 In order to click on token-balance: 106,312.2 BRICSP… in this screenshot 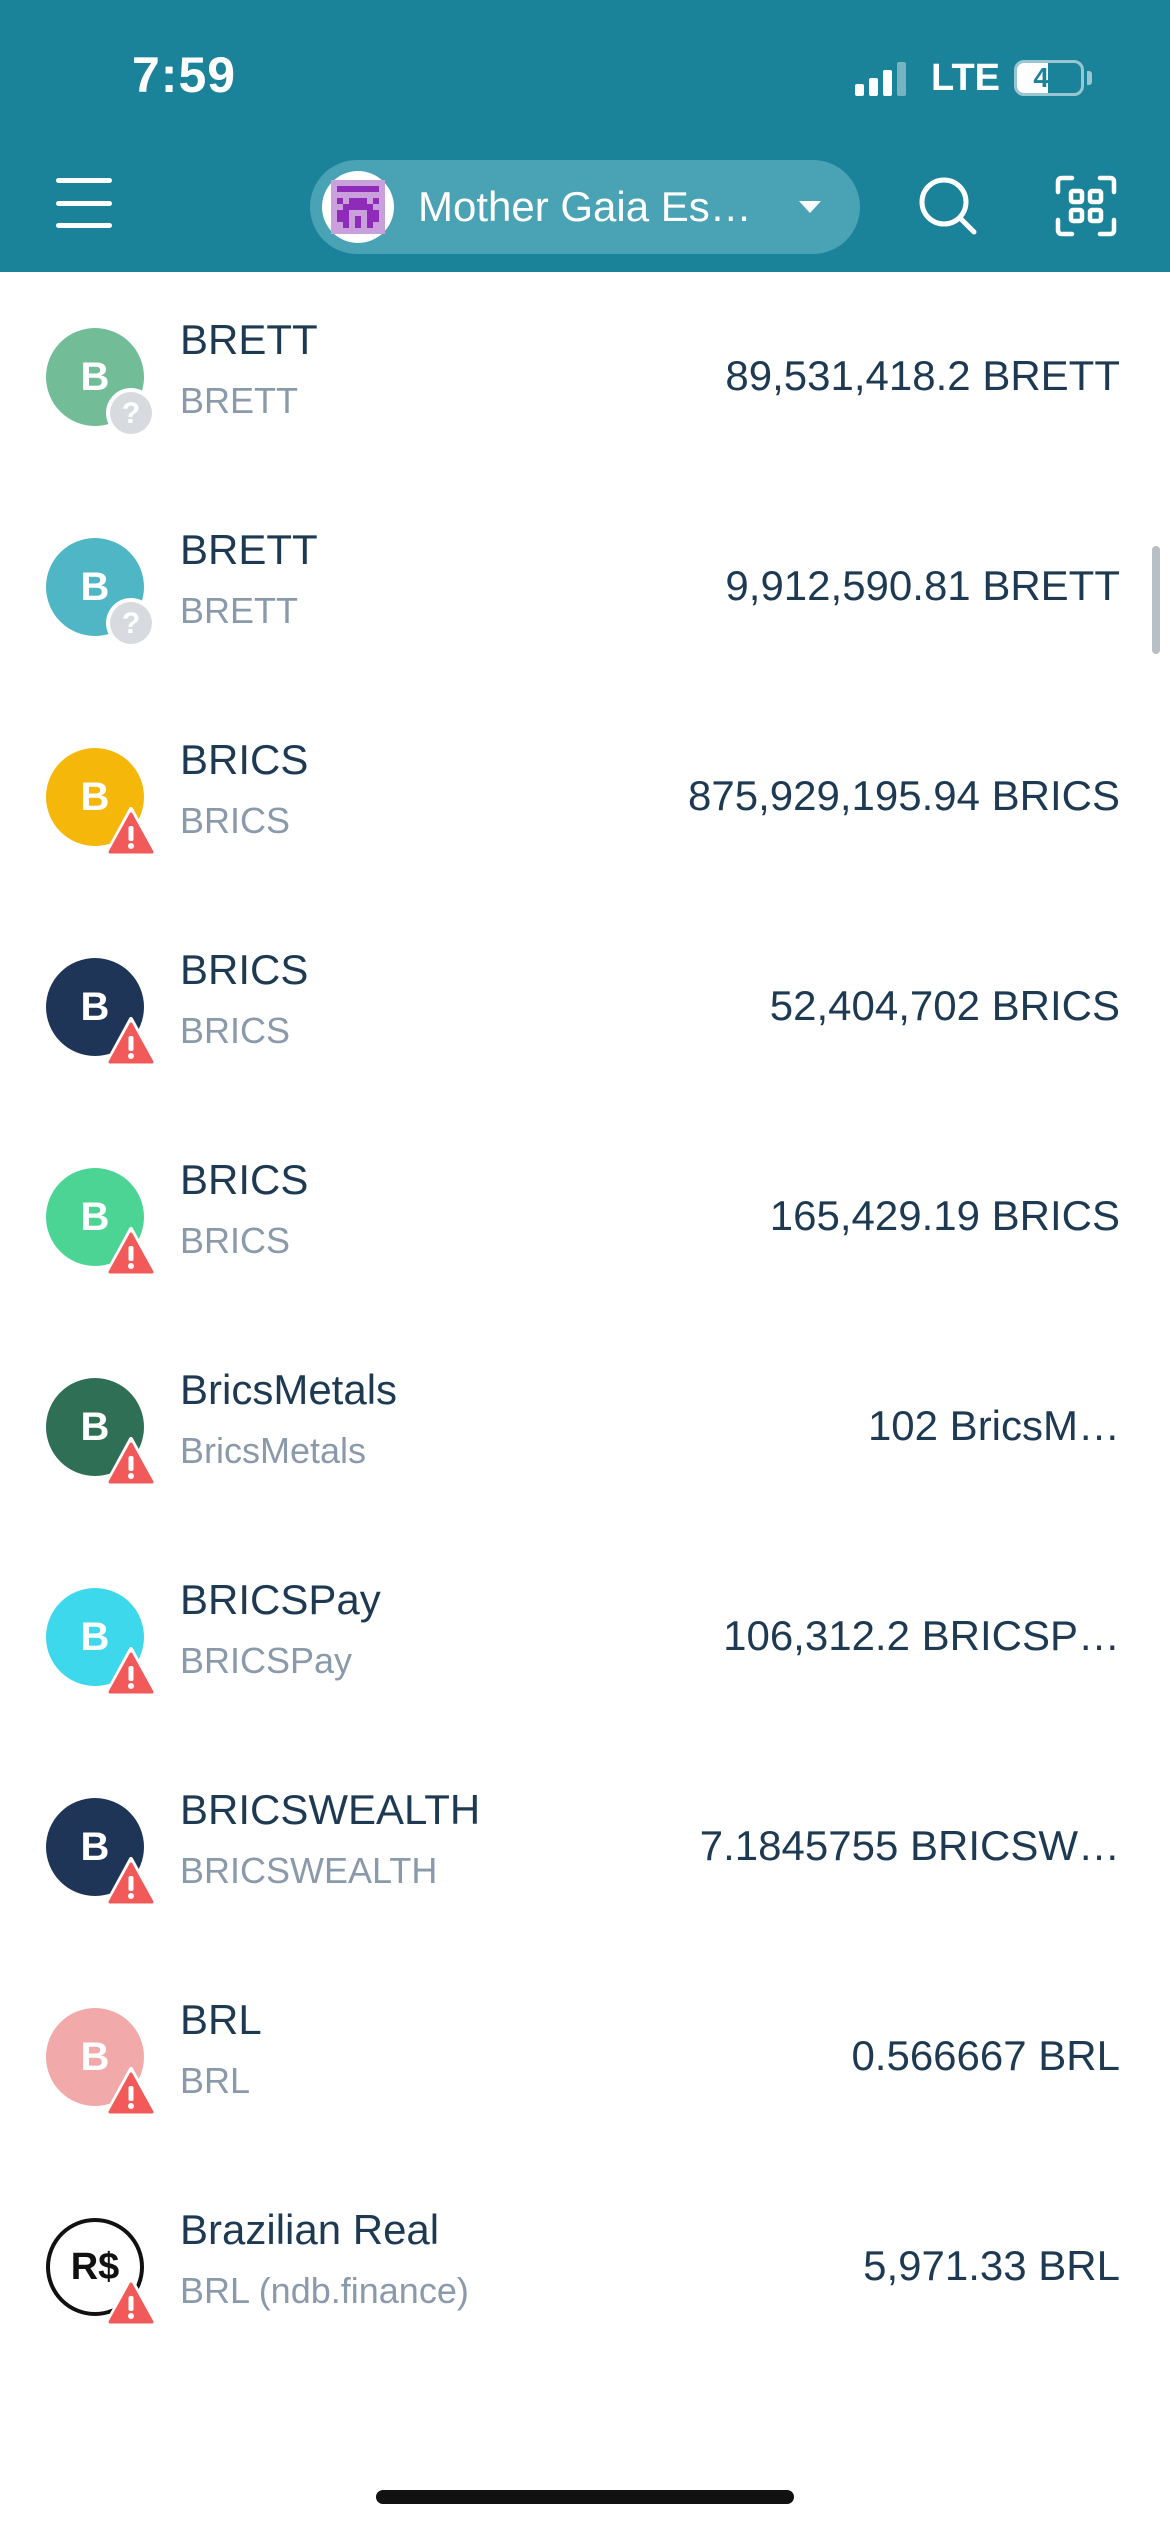, I will do `click(921, 1635)`.